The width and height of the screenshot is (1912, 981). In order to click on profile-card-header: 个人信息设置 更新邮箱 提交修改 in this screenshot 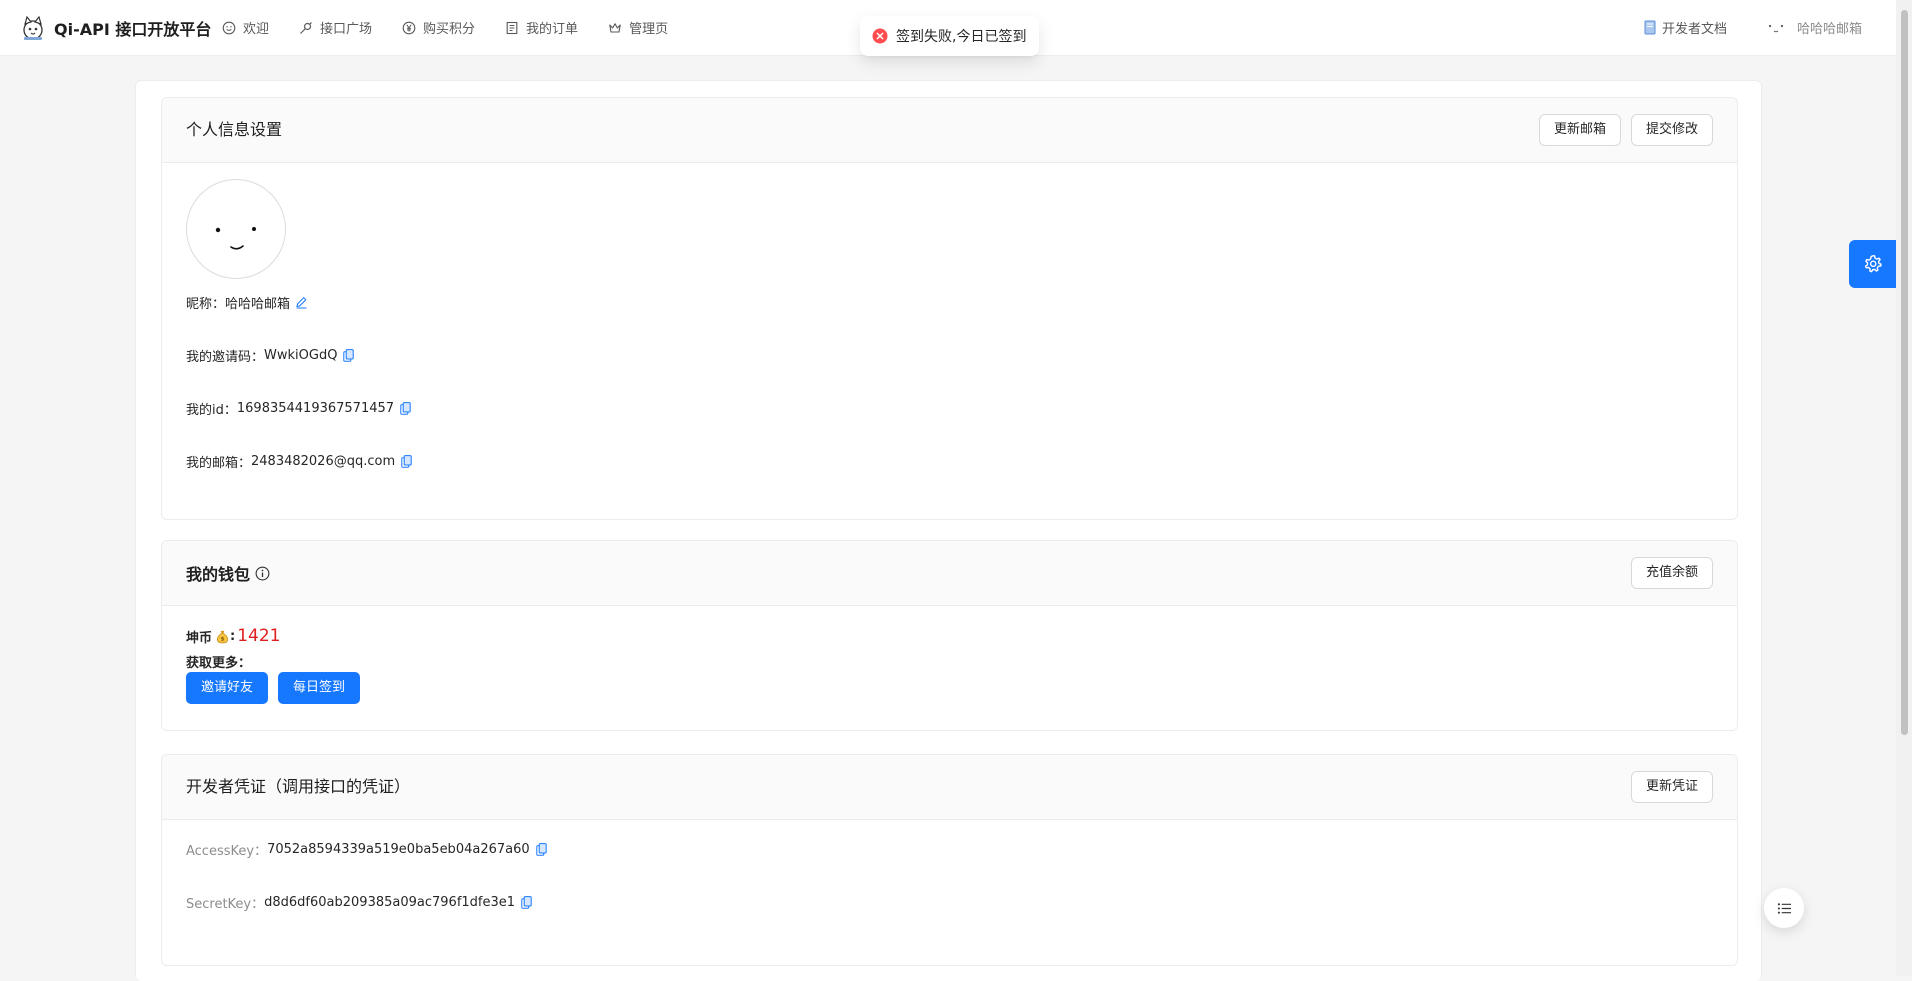, I will do `click(949, 130)`.